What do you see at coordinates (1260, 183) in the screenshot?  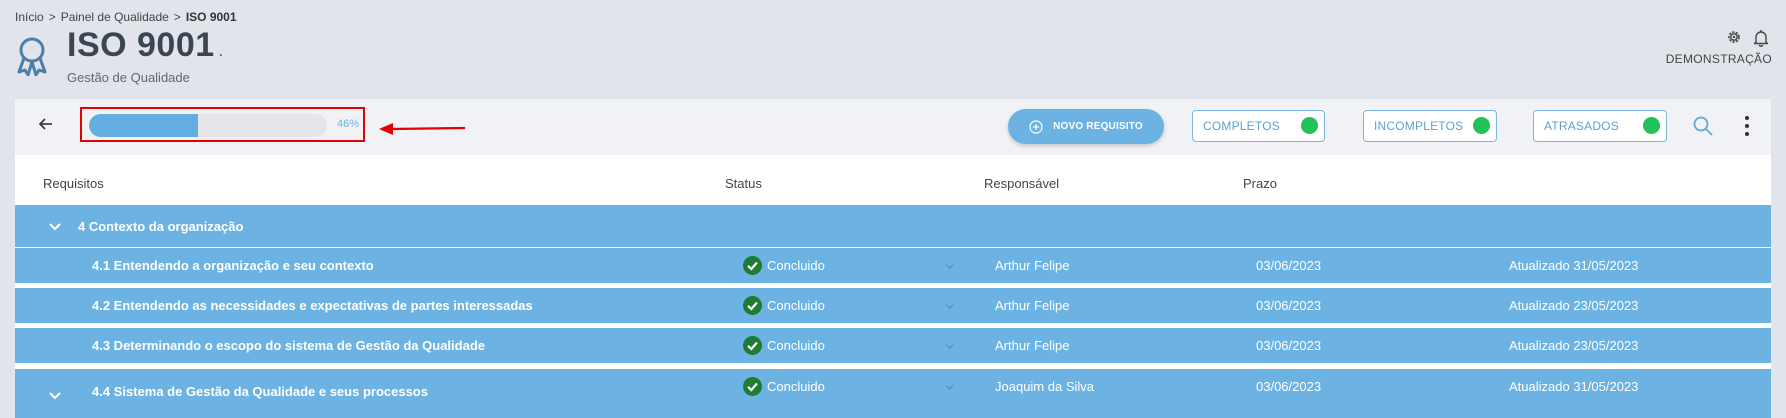 I see `column-prazo: Prazo` at bounding box center [1260, 183].